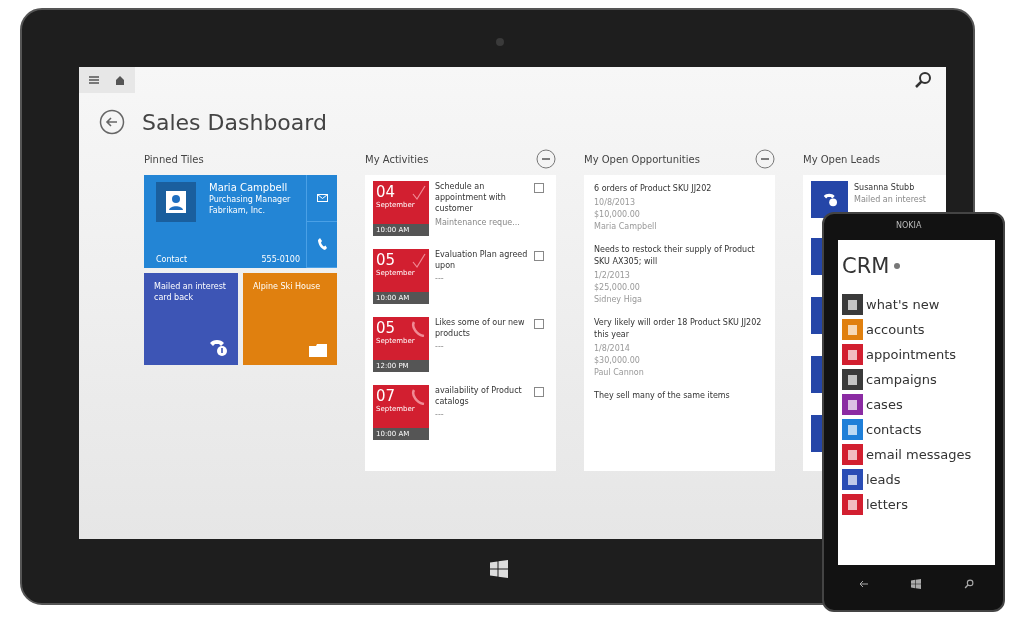 Image resolution: width=1015 pixels, height=628 pixels. I want to click on camera-icon, so click(500, 42).